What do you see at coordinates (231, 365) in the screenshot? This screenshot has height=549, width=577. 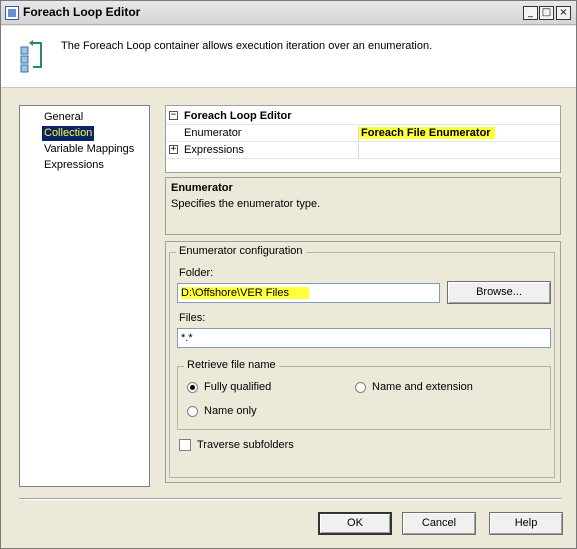 I see `retrieve-file-name-label: Retrieve file name` at bounding box center [231, 365].